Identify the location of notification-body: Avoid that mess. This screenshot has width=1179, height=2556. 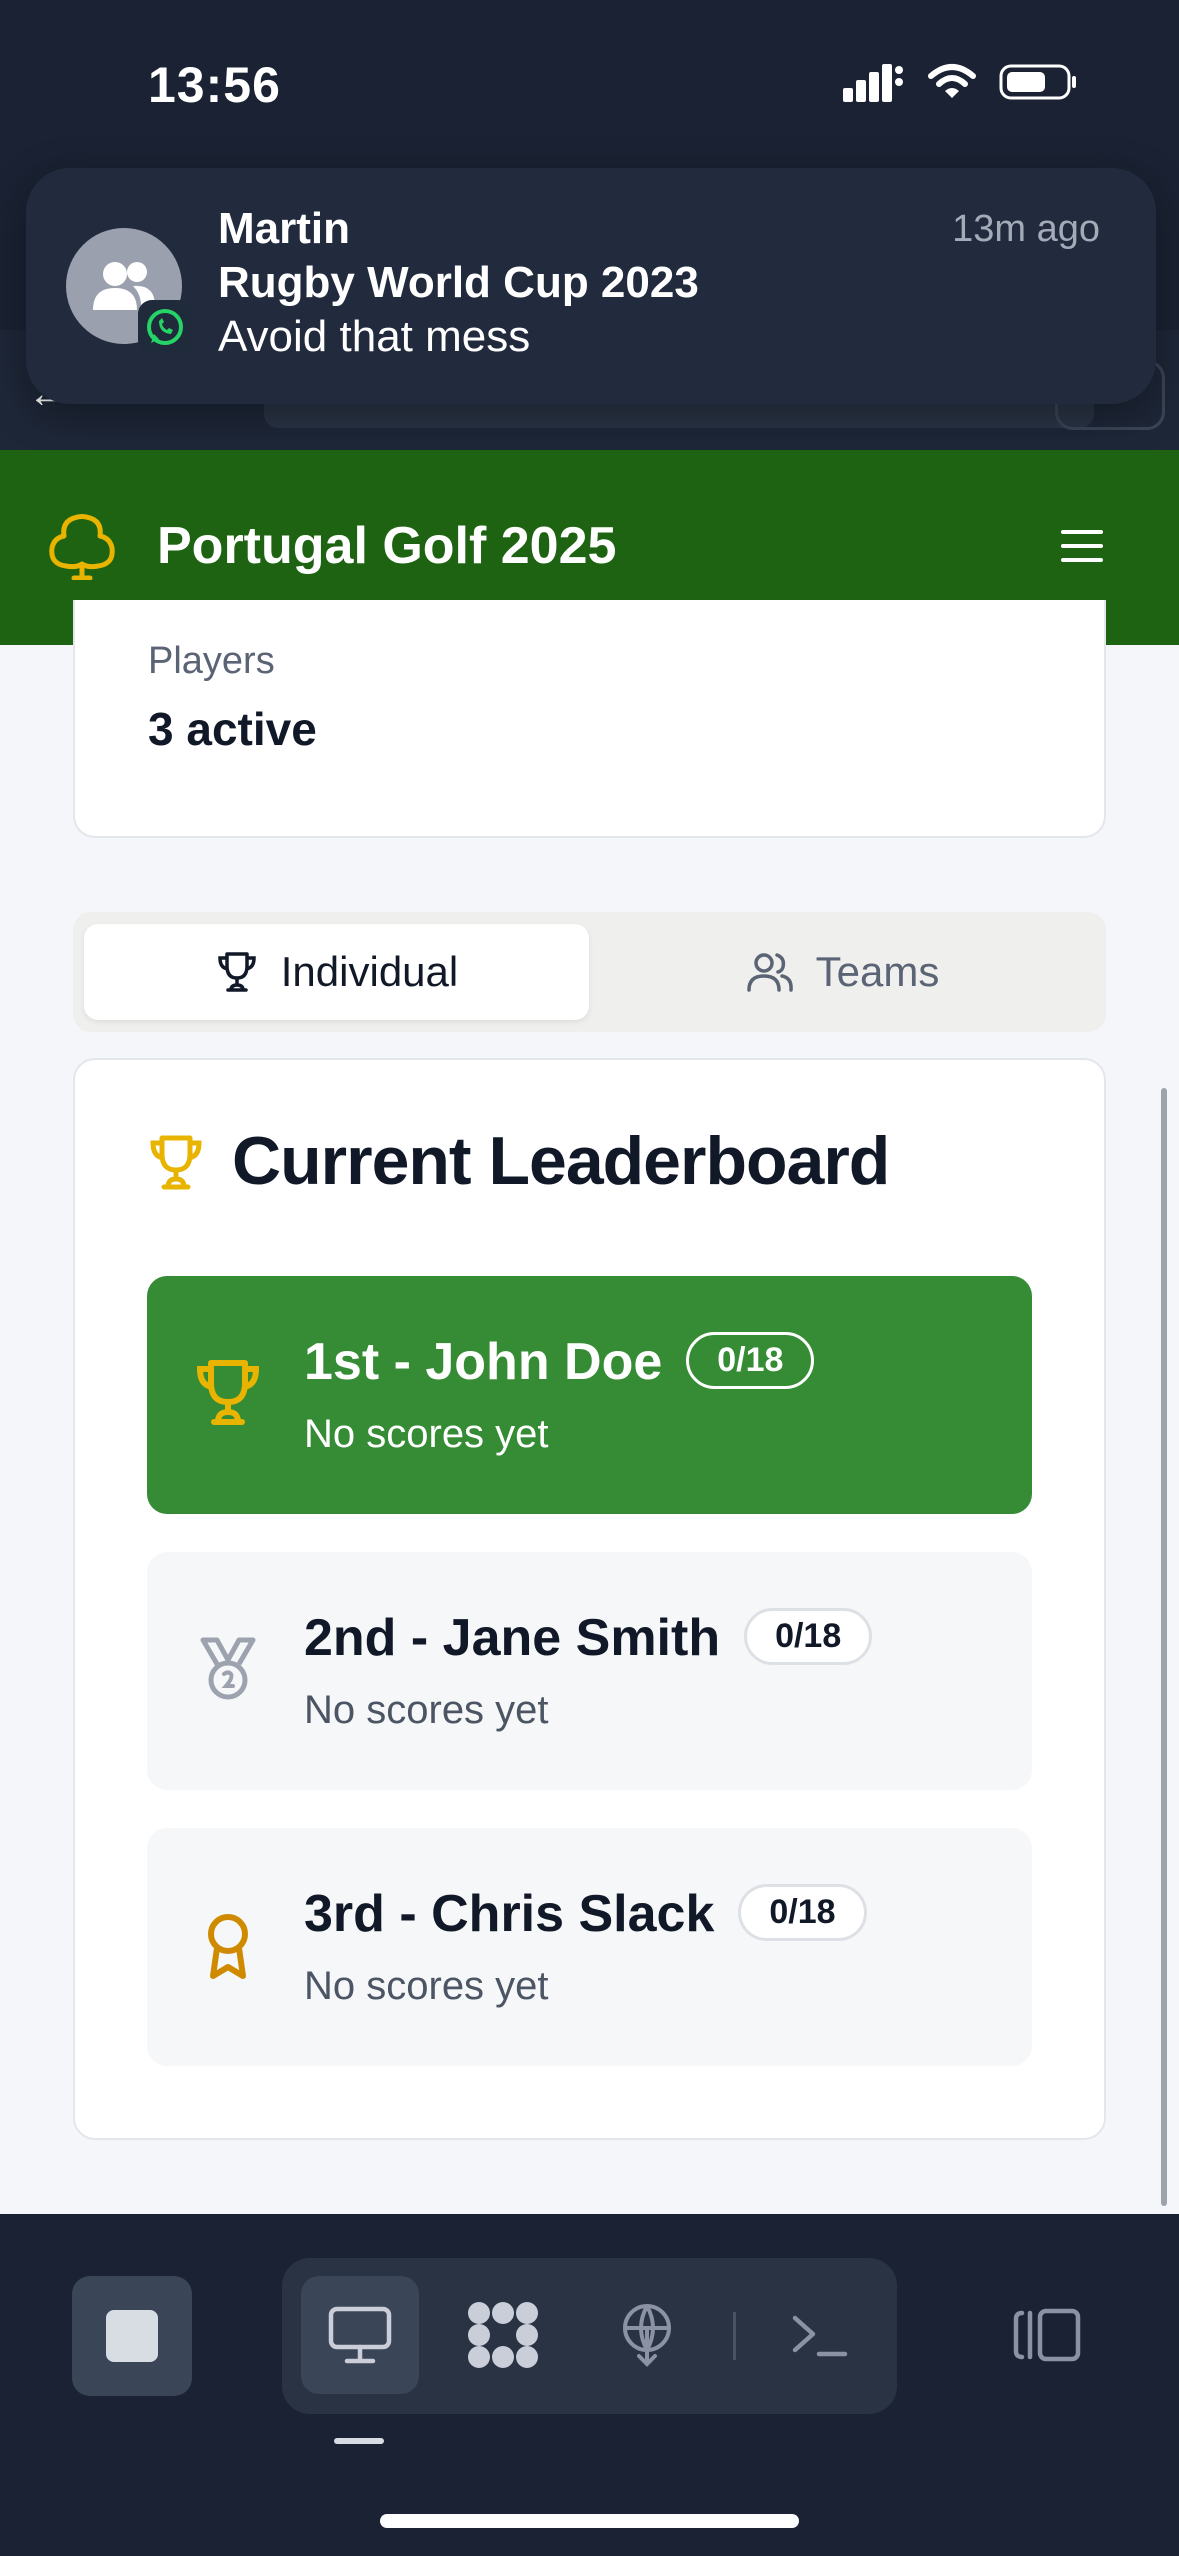
(374, 336).